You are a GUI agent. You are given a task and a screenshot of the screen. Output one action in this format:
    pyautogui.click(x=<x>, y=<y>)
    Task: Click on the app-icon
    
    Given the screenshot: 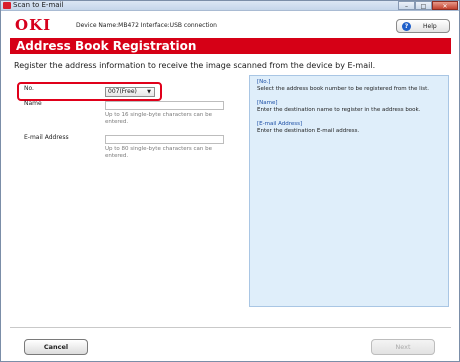 What is the action you would take?
    pyautogui.click(x=7, y=5)
    